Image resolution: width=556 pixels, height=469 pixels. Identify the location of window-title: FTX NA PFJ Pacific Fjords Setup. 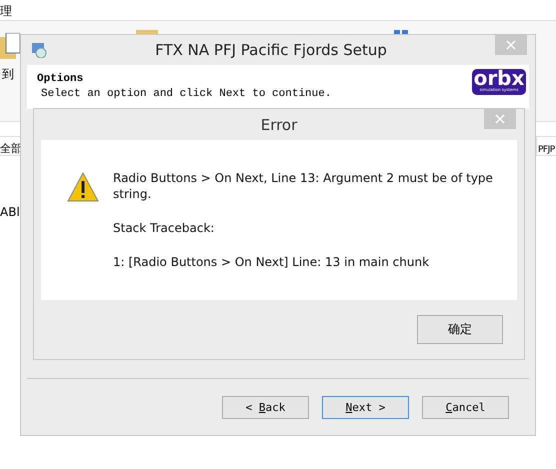
(271, 50).